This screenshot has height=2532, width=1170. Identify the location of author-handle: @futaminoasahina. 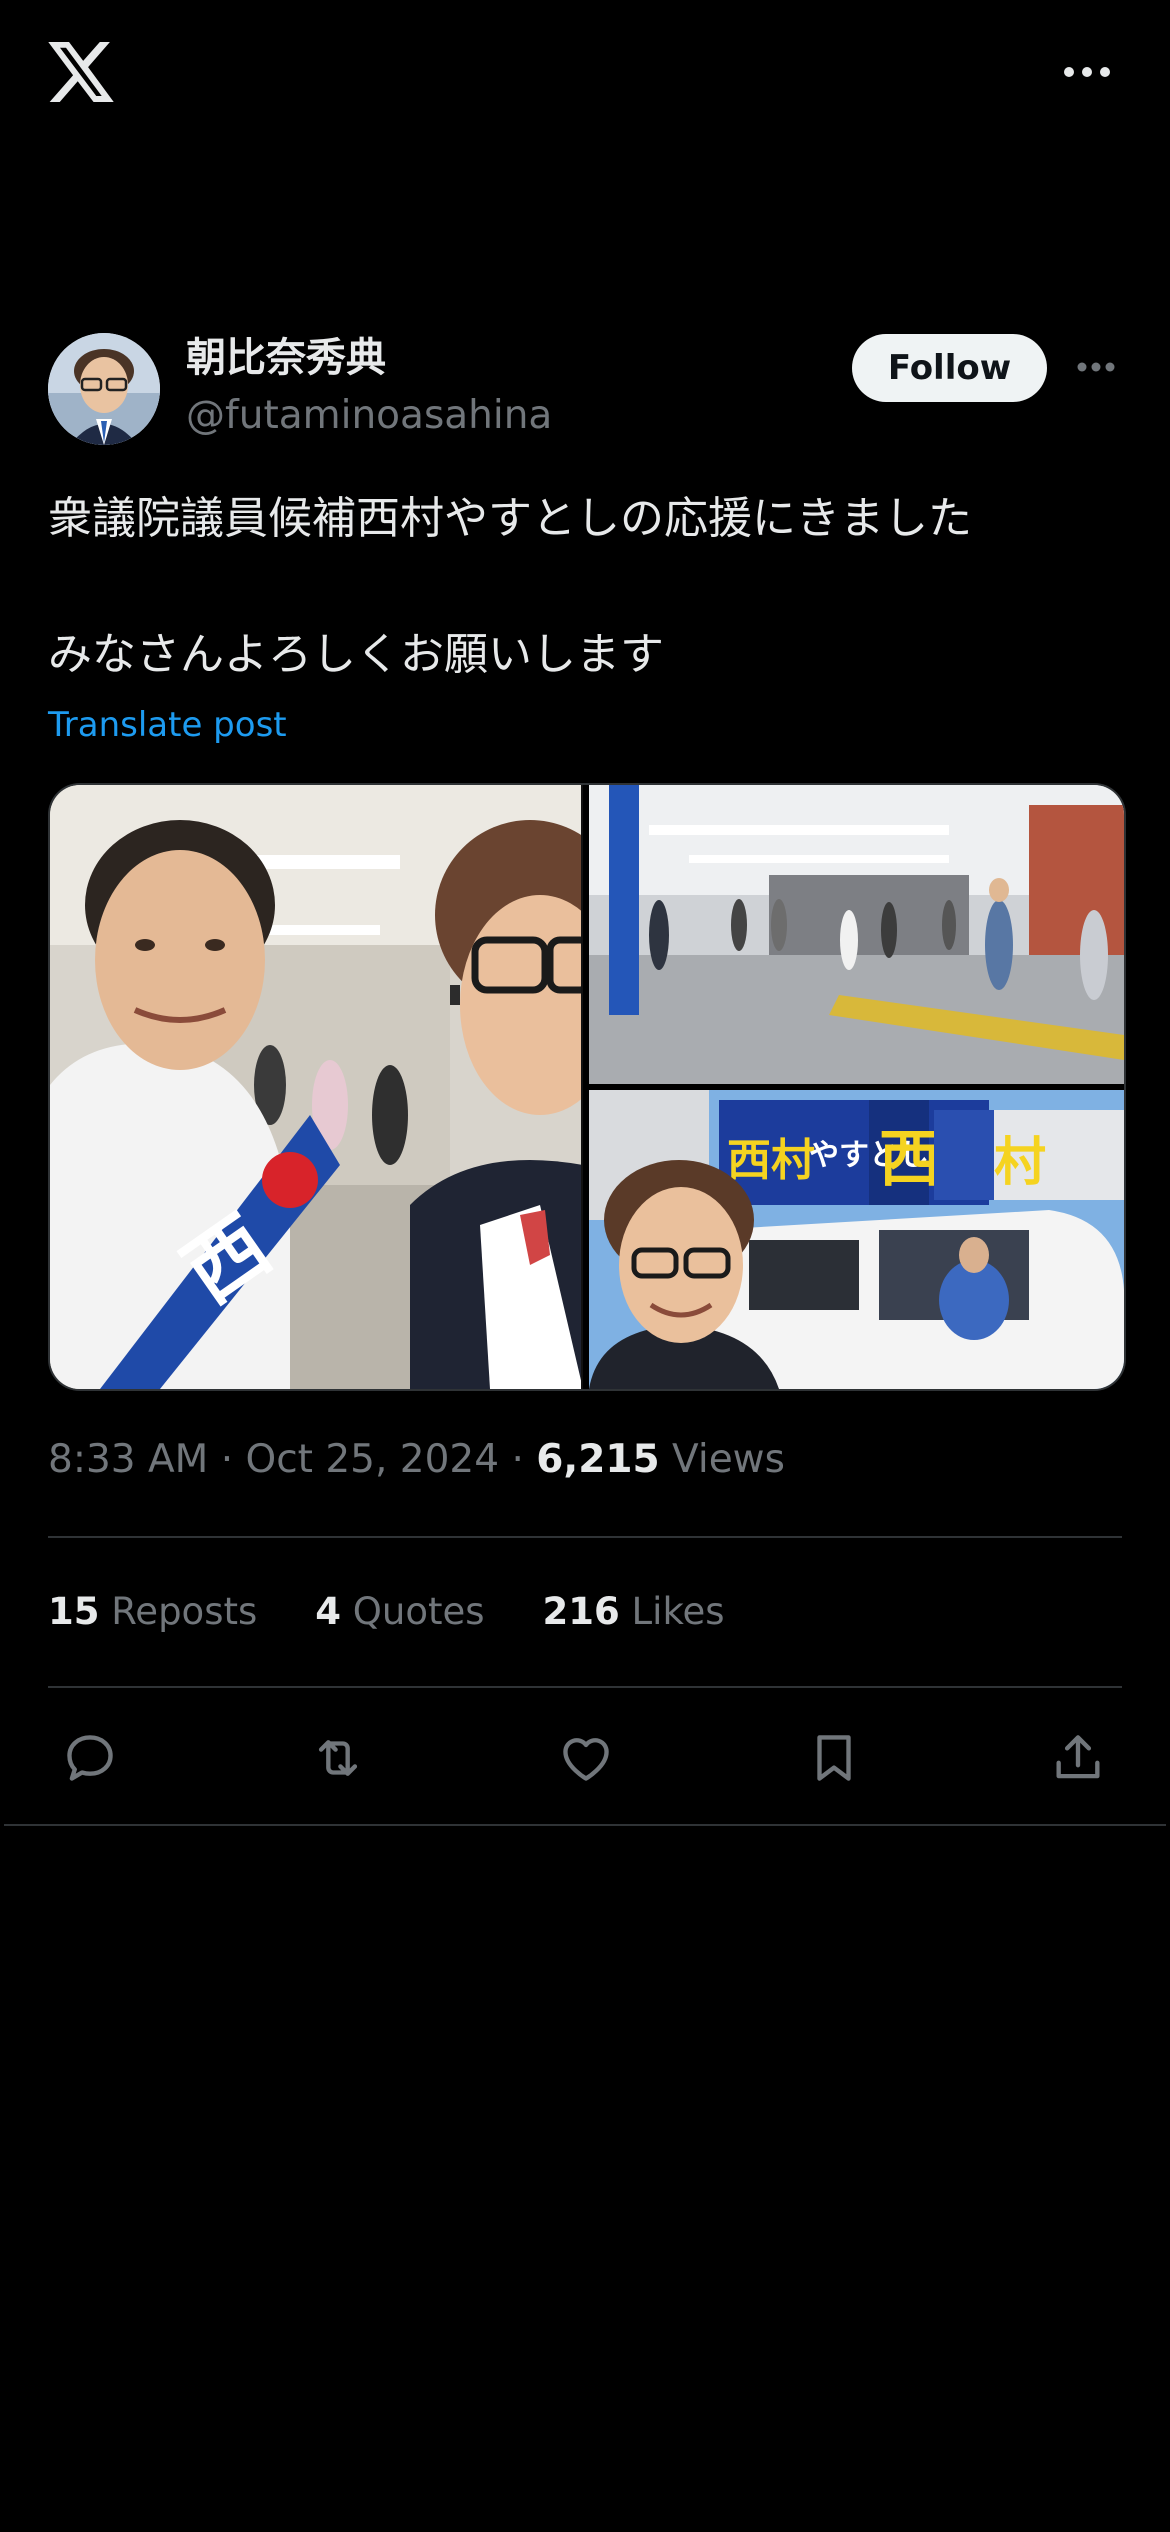
(369, 416).